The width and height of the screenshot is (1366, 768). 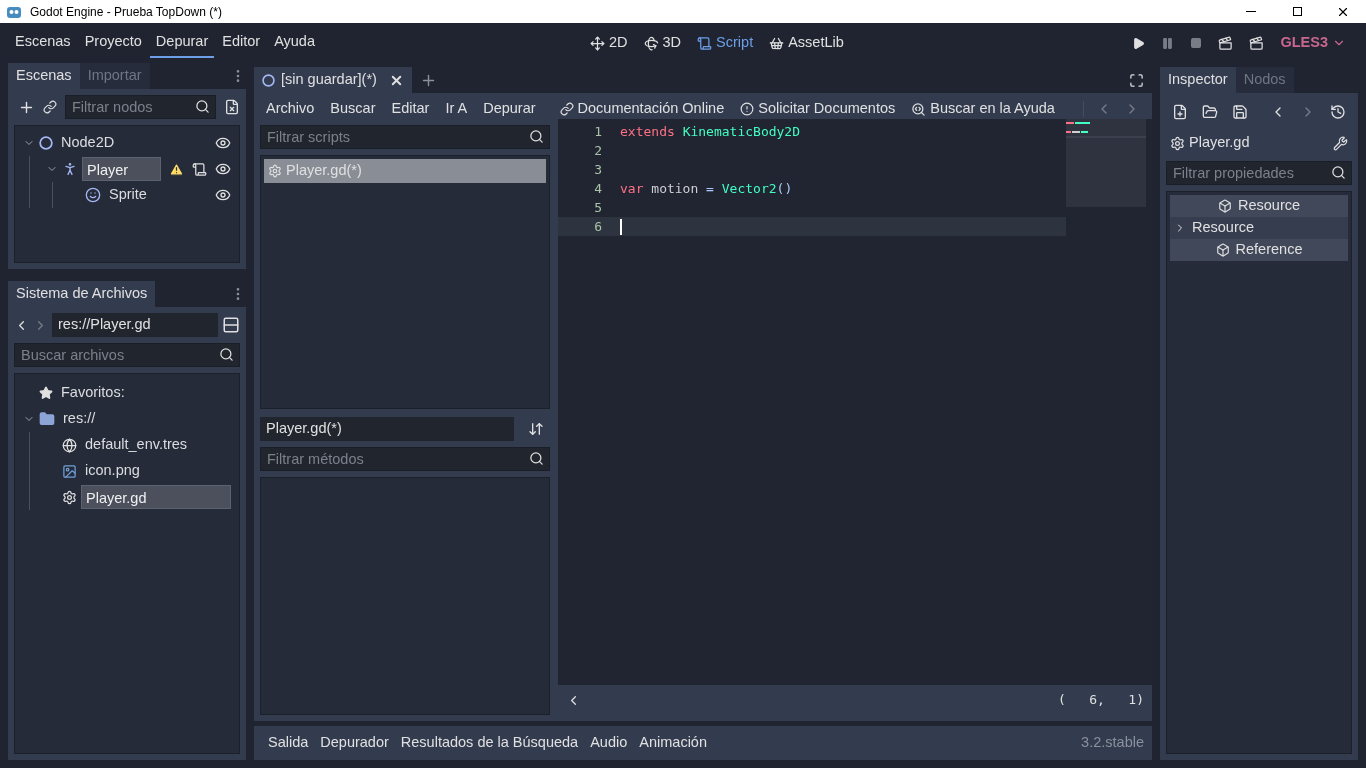 What do you see at coordinates (156, 445) in the screenshot?
I see `tree-item: default_env.tres` at bounding box center [156, 445].